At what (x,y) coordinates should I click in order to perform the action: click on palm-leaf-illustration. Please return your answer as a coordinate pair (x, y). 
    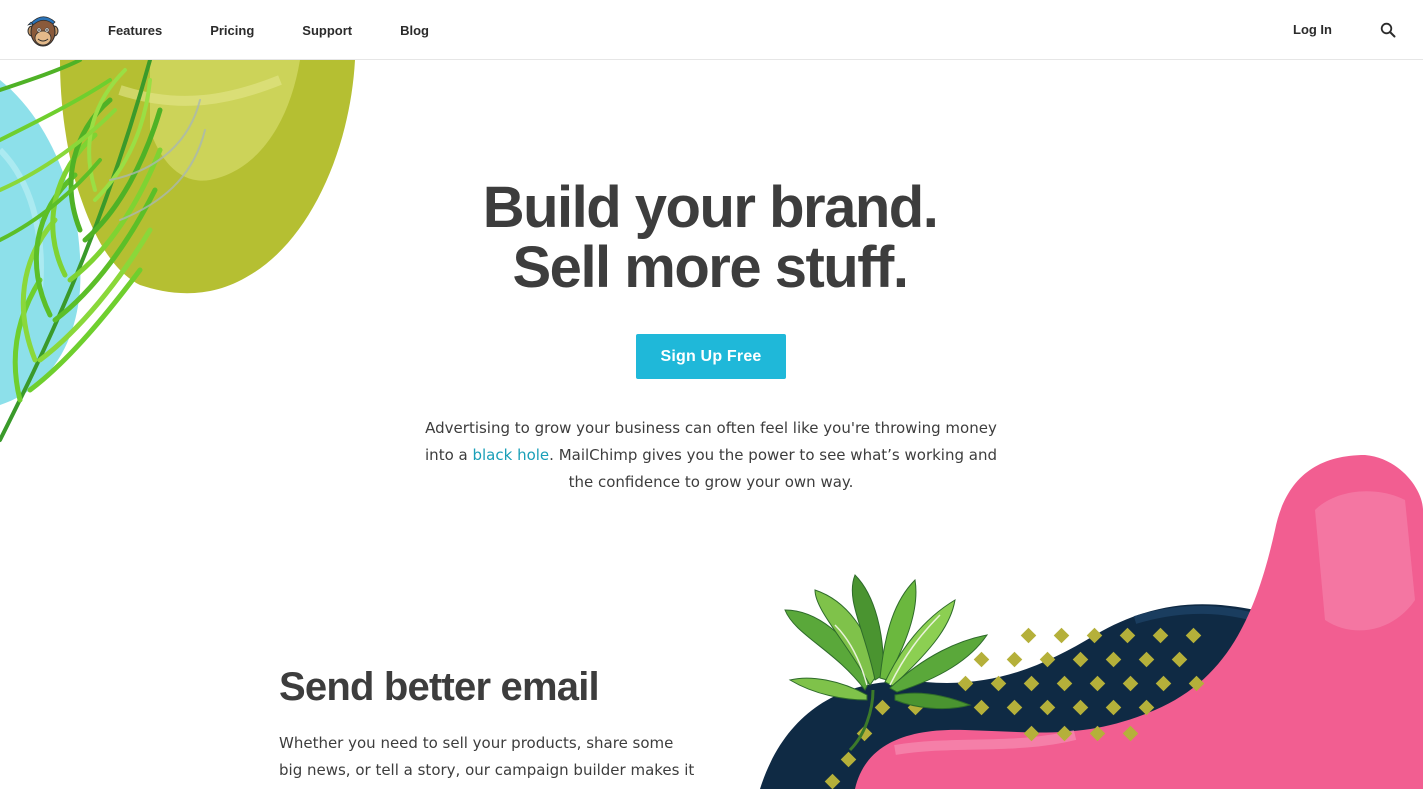
    Looking at the image, I should click on (177, 251).